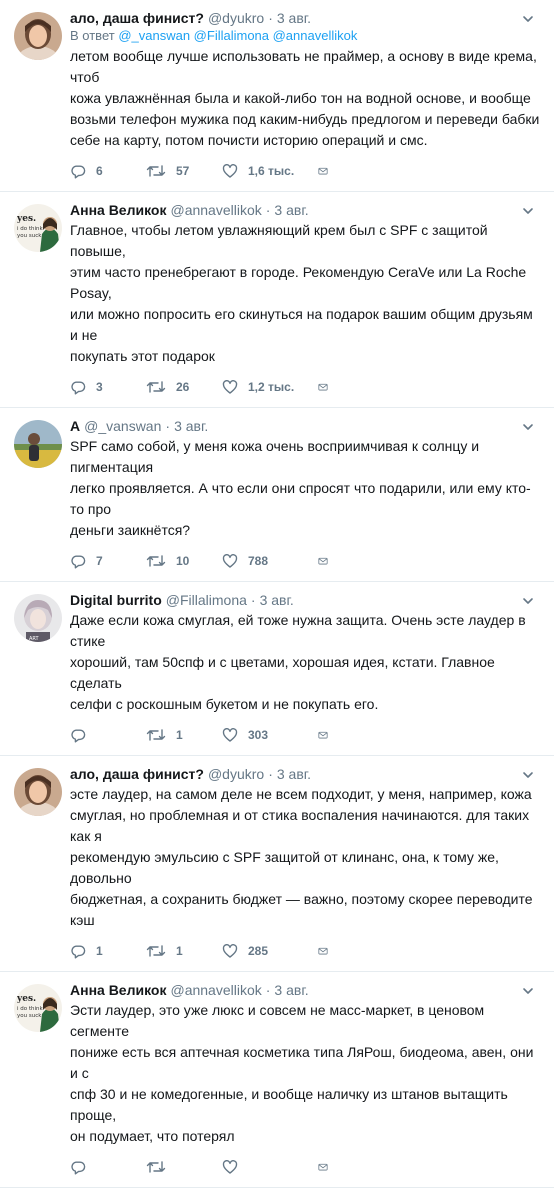 This screenshot has width=554, height=1188. I want to click on retweet-count: 57, so click(183, 171).